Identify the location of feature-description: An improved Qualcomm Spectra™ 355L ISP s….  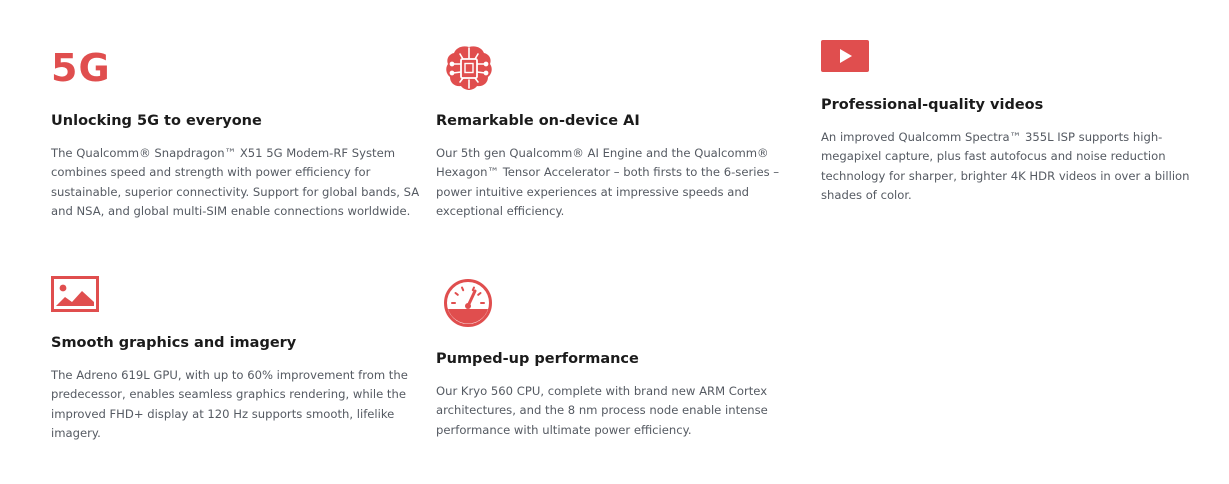
(1005, 166).